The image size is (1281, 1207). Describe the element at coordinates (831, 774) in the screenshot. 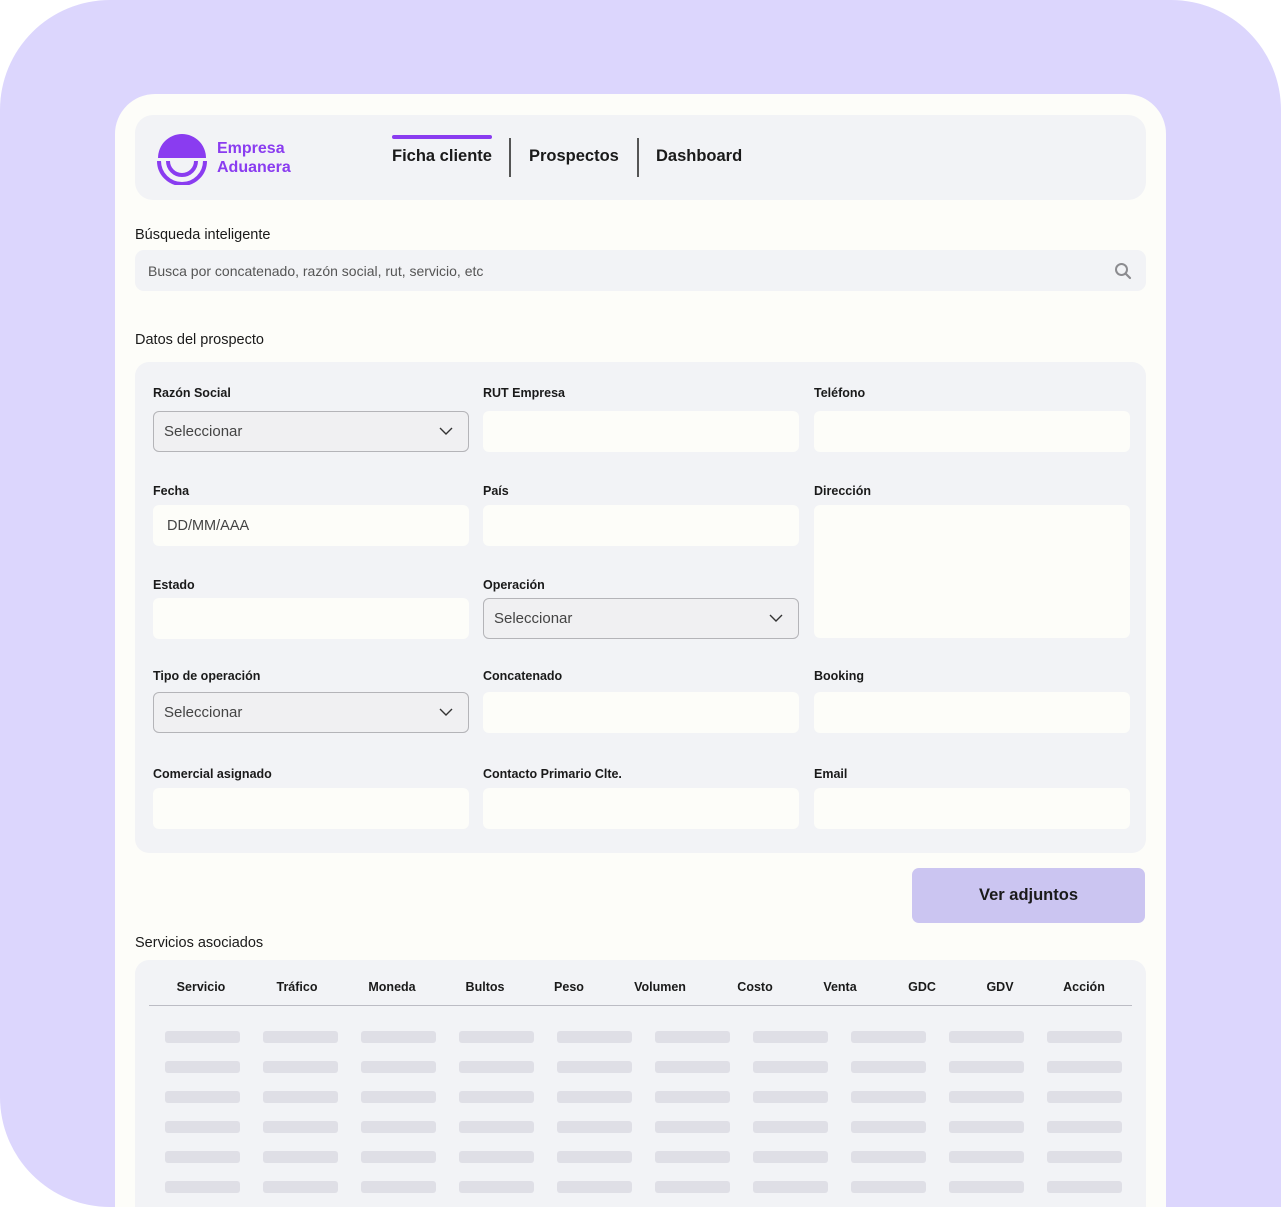

I see `email-label: Email` at that location.